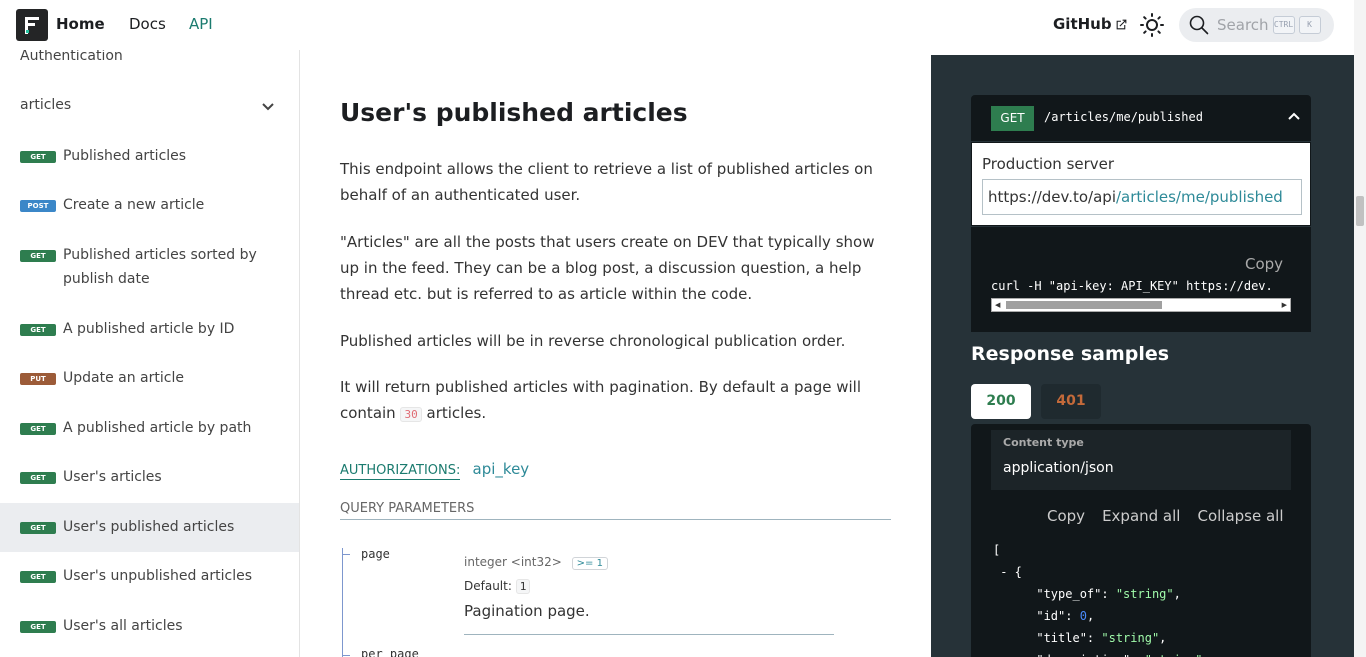 This screenshot has height=657, width=1366. I want to click on sidebar-item-label: Published articles, so click(125, 156).